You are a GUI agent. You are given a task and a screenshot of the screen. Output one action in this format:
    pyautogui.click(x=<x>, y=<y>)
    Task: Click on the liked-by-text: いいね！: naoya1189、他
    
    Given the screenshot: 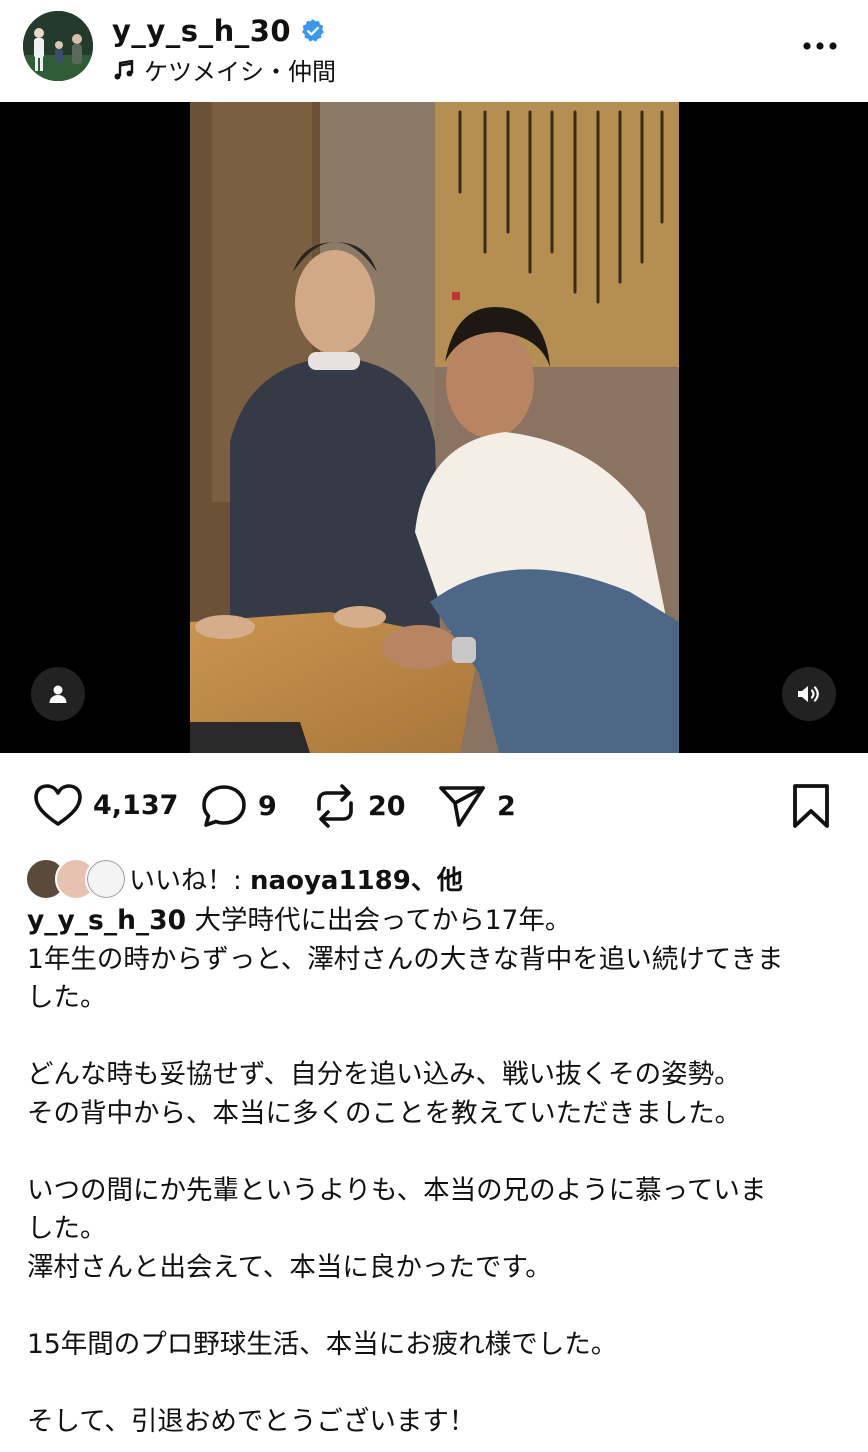 What is the action you would take?
    pyautogui.click(x=296, y=878)
    